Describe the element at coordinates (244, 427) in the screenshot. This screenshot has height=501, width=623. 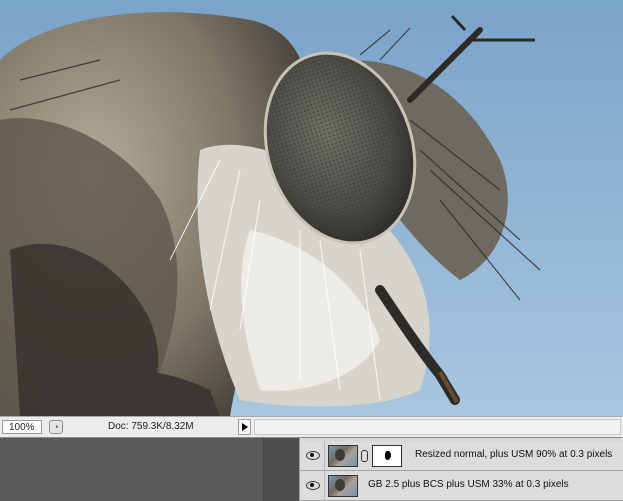
I see `status-menu-arrow-icon` at that location.